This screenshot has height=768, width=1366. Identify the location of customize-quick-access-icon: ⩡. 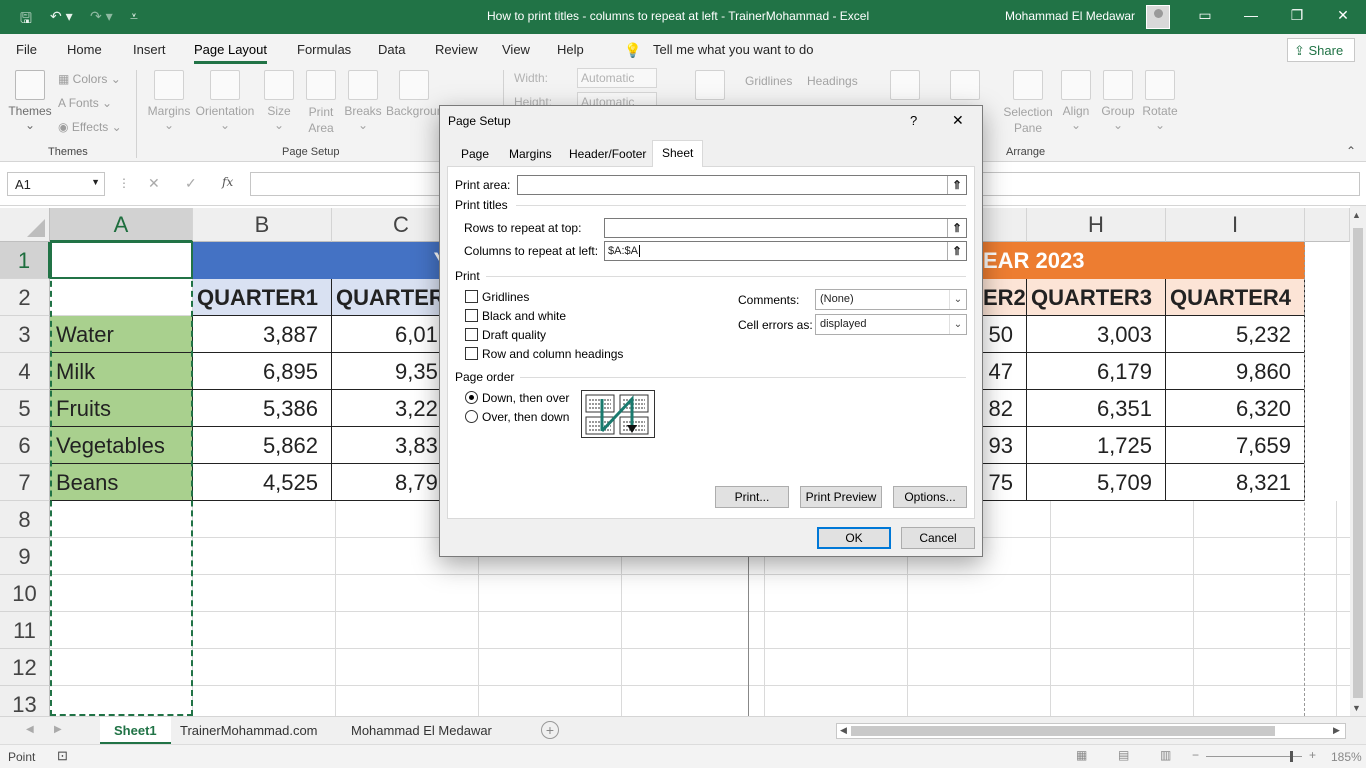
(134, 16).